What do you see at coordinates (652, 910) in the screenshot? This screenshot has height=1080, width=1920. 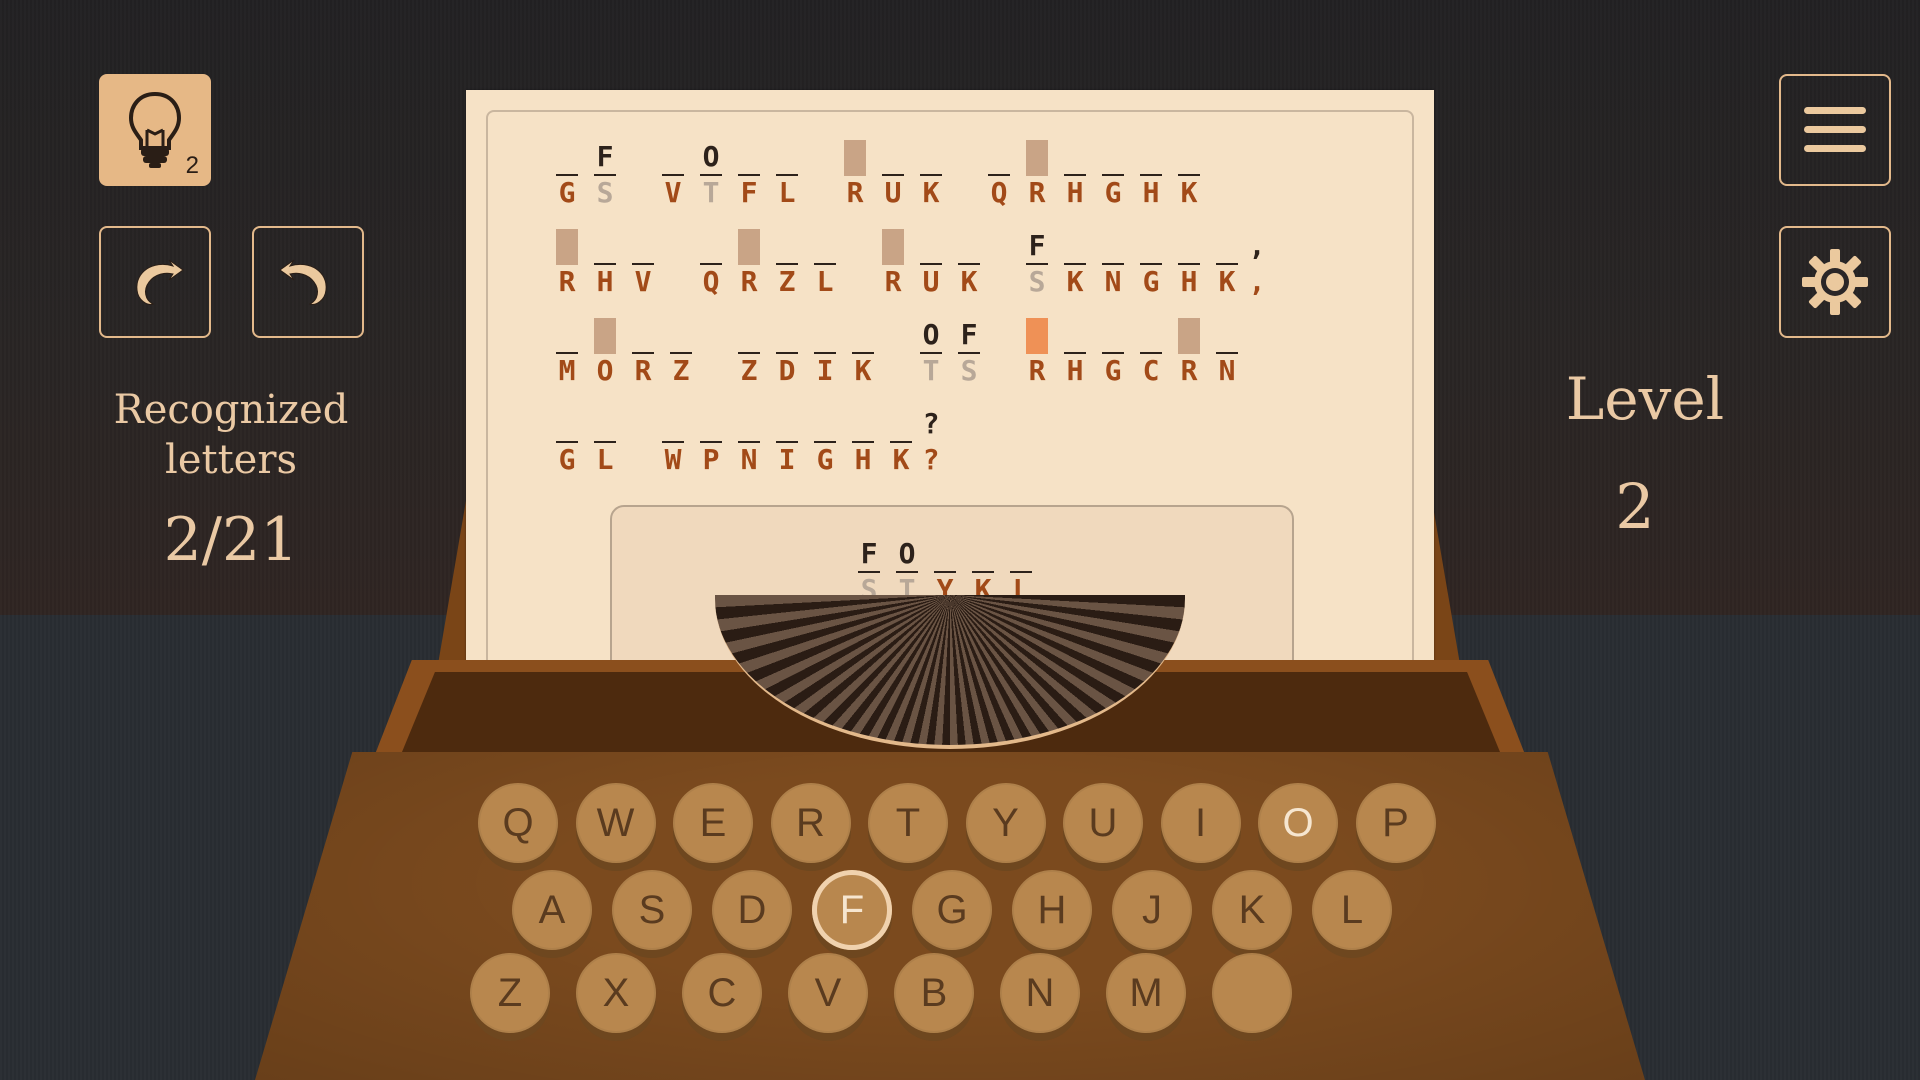 I see `key-s: S` at bounding box center [652, 910].